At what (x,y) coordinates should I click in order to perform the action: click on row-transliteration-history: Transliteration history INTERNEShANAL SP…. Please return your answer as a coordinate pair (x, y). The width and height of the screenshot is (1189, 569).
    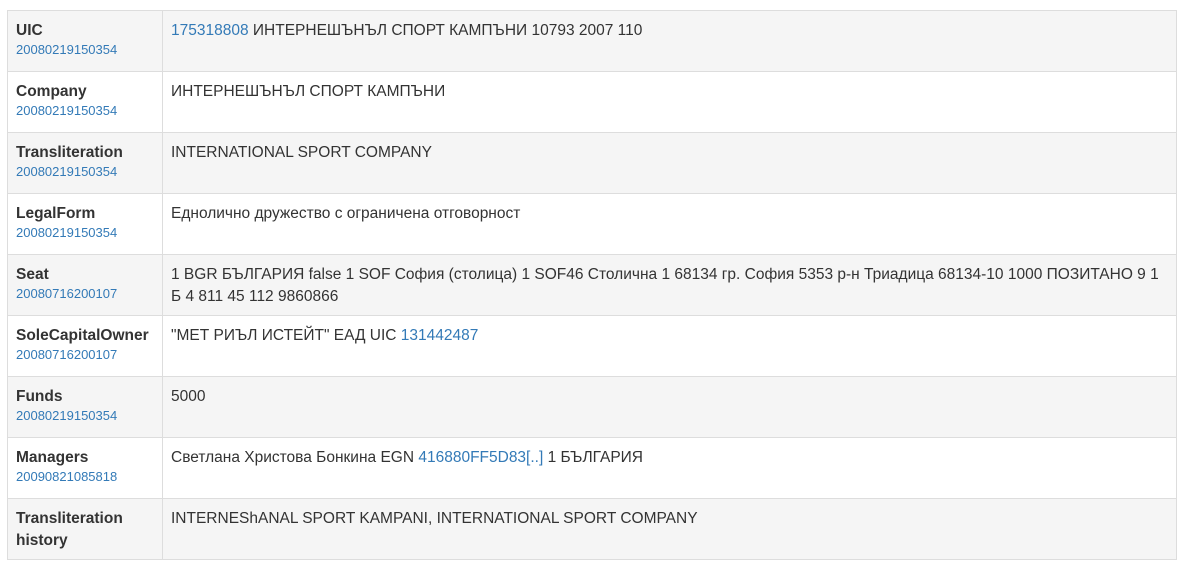
    Looking at the image, I should click on (592, 529).